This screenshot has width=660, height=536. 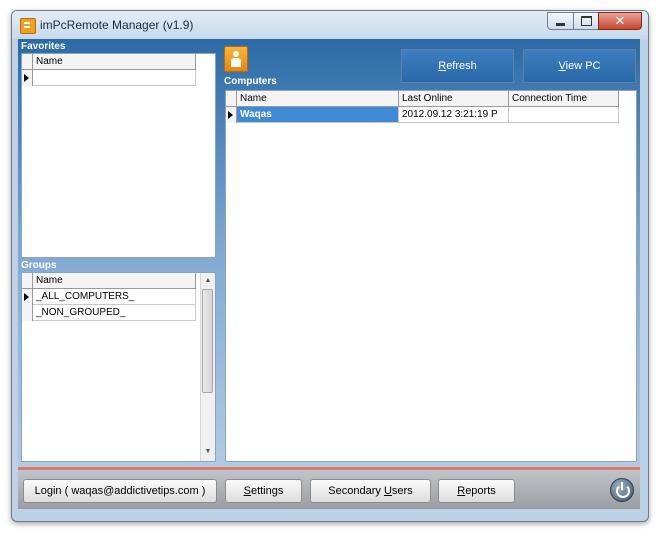 I want to click on secondary-users-label-pre: Secondary, so click(x=356, y=491).